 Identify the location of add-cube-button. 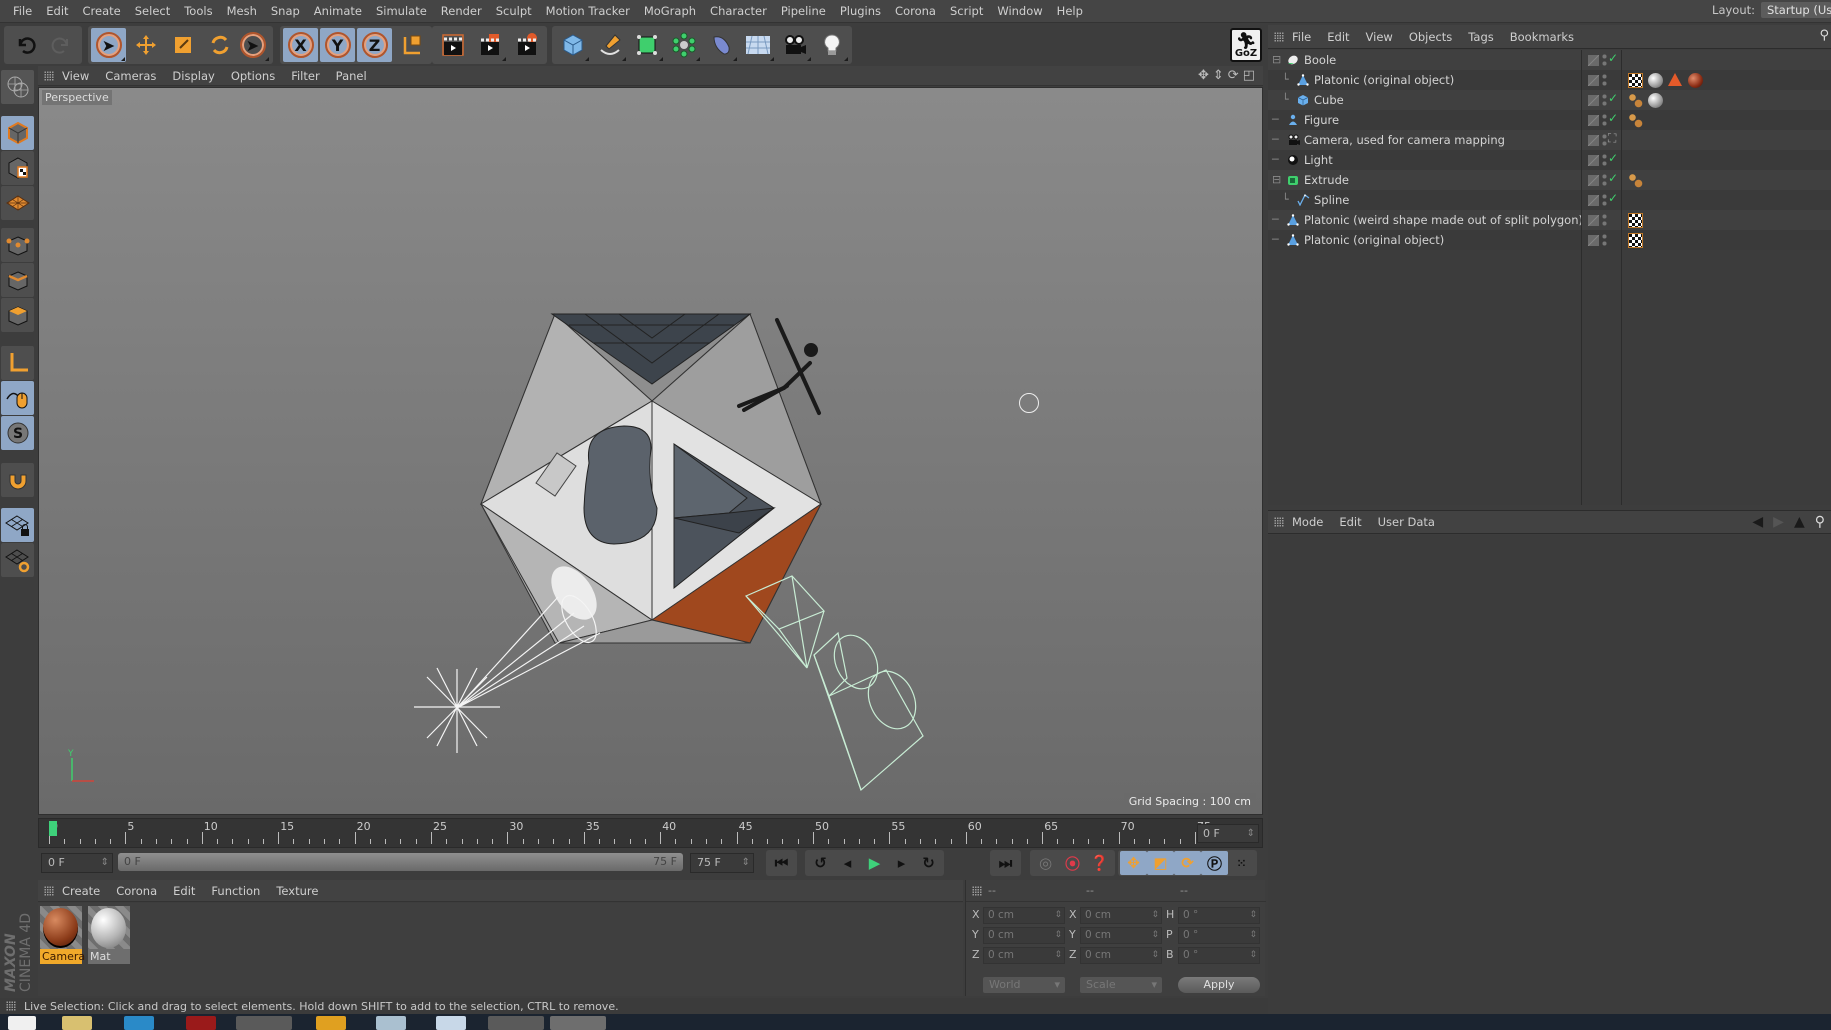
(572, 45).